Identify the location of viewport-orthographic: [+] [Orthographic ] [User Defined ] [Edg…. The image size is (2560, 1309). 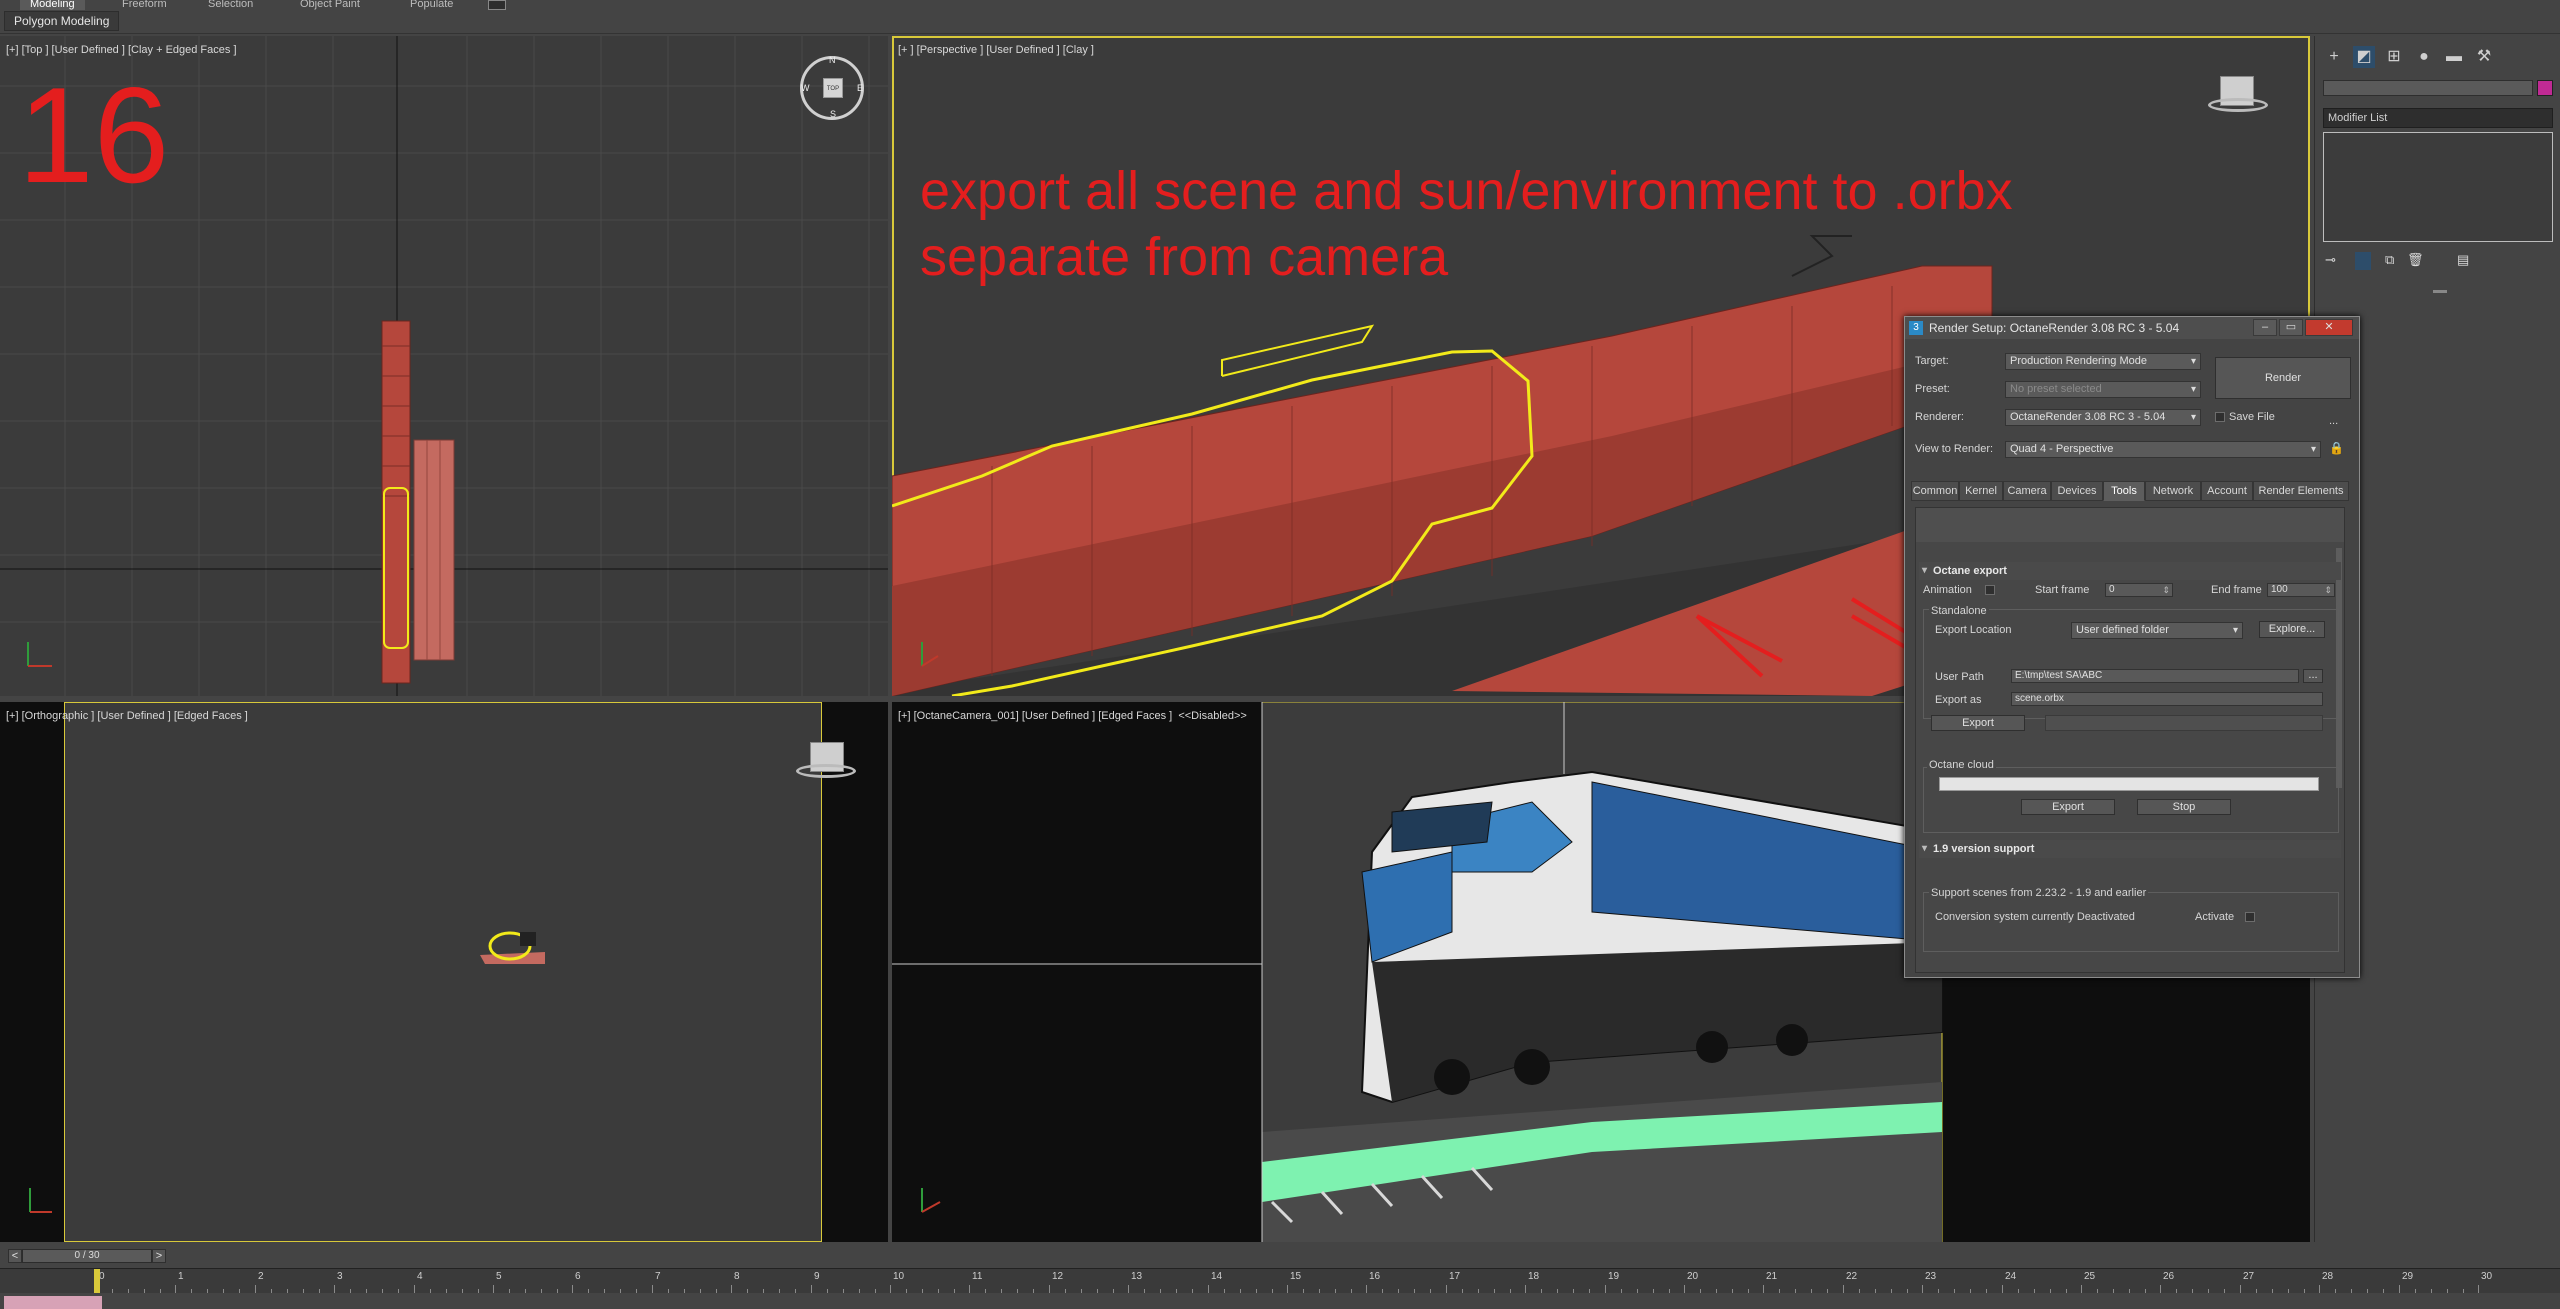
(444, 972).